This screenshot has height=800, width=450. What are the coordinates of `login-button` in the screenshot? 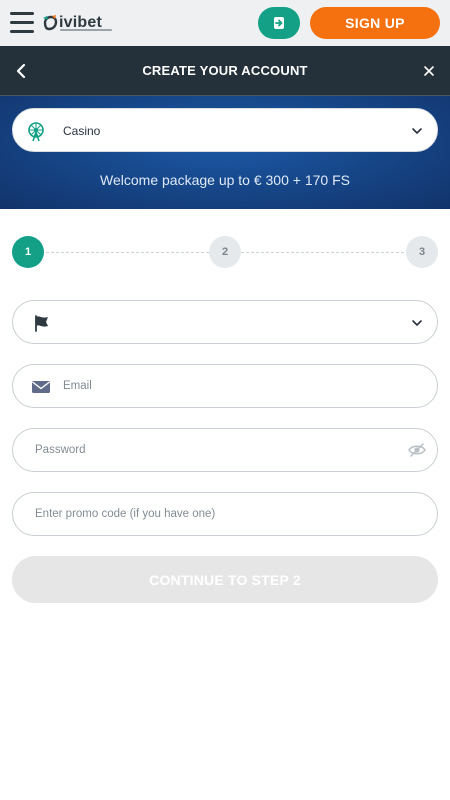 It's located at (279, 23).